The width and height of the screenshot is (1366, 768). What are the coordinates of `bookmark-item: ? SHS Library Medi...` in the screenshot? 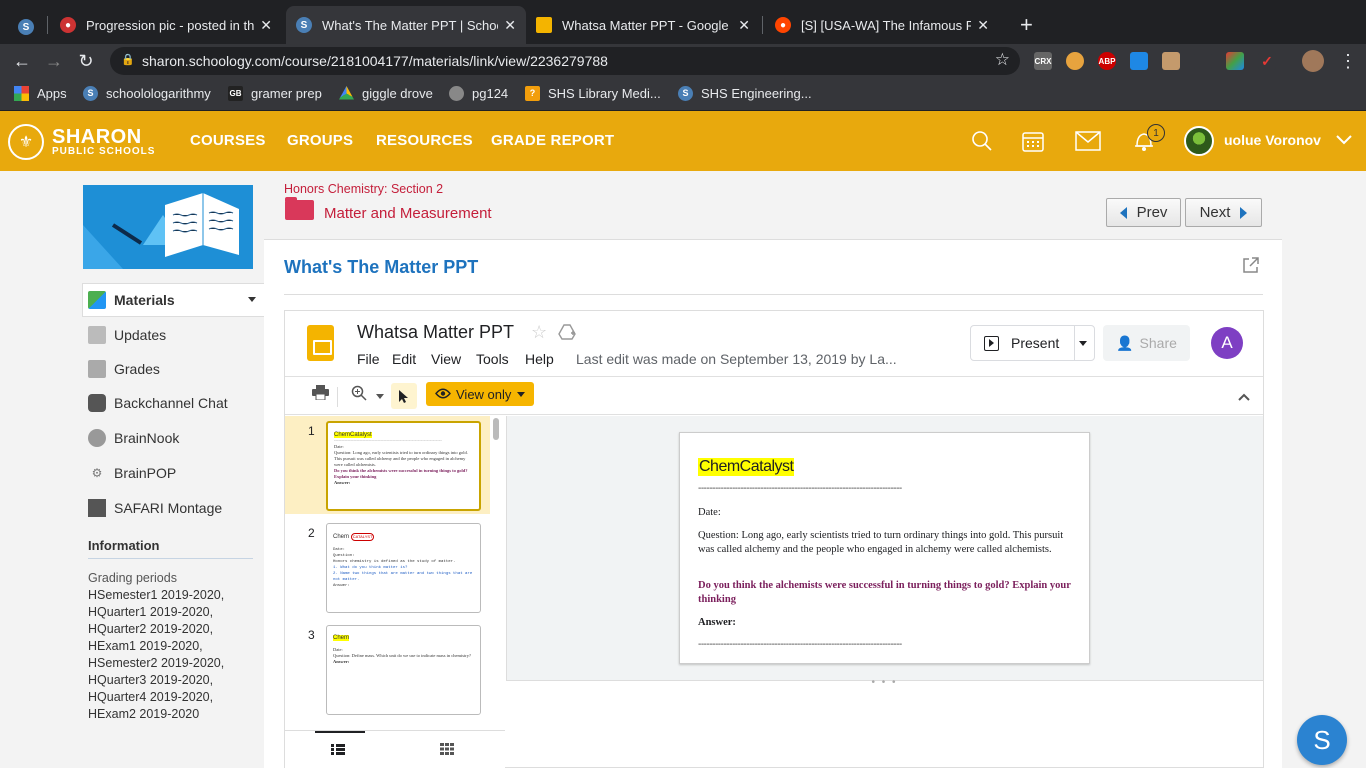 It's located at (593, 93).